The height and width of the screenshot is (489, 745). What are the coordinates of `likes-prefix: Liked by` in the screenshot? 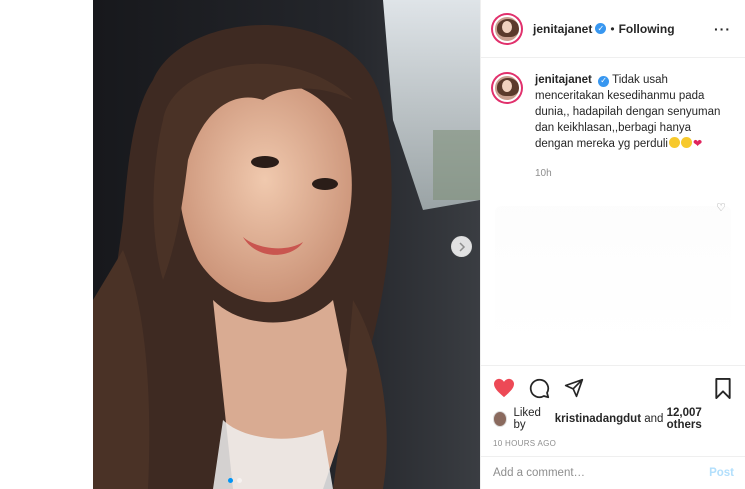 It's located at (527, 419).